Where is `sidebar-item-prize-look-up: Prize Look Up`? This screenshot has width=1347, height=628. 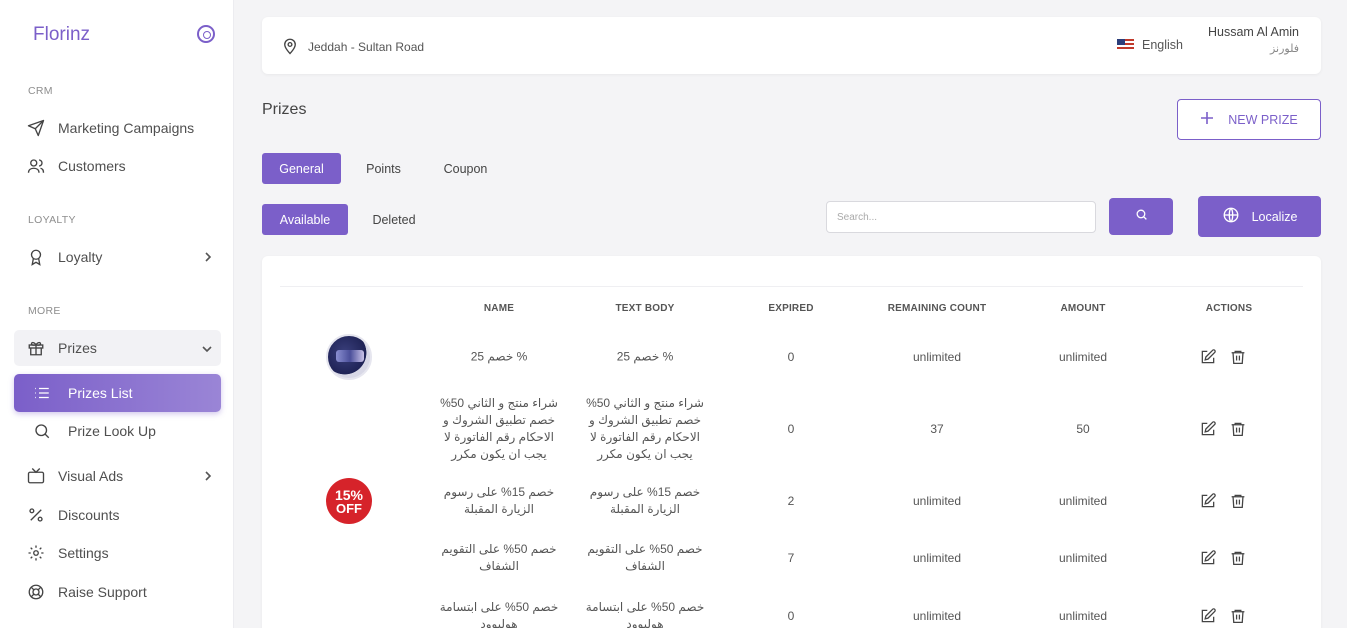
sidebar-item-prize-look-up: Prize Look Up is located at coordinates (117, 431).